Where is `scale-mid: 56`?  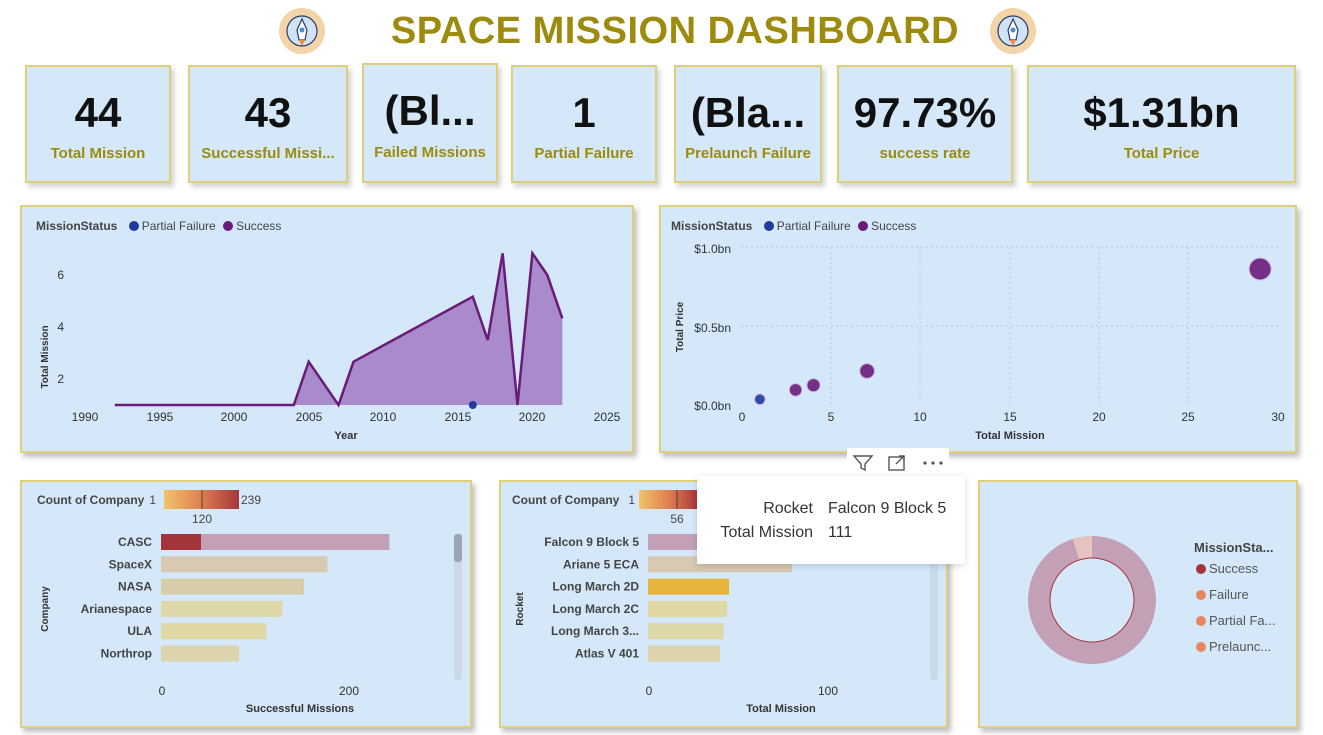
scale-mid: 56 is located at coordinates (677, 519).